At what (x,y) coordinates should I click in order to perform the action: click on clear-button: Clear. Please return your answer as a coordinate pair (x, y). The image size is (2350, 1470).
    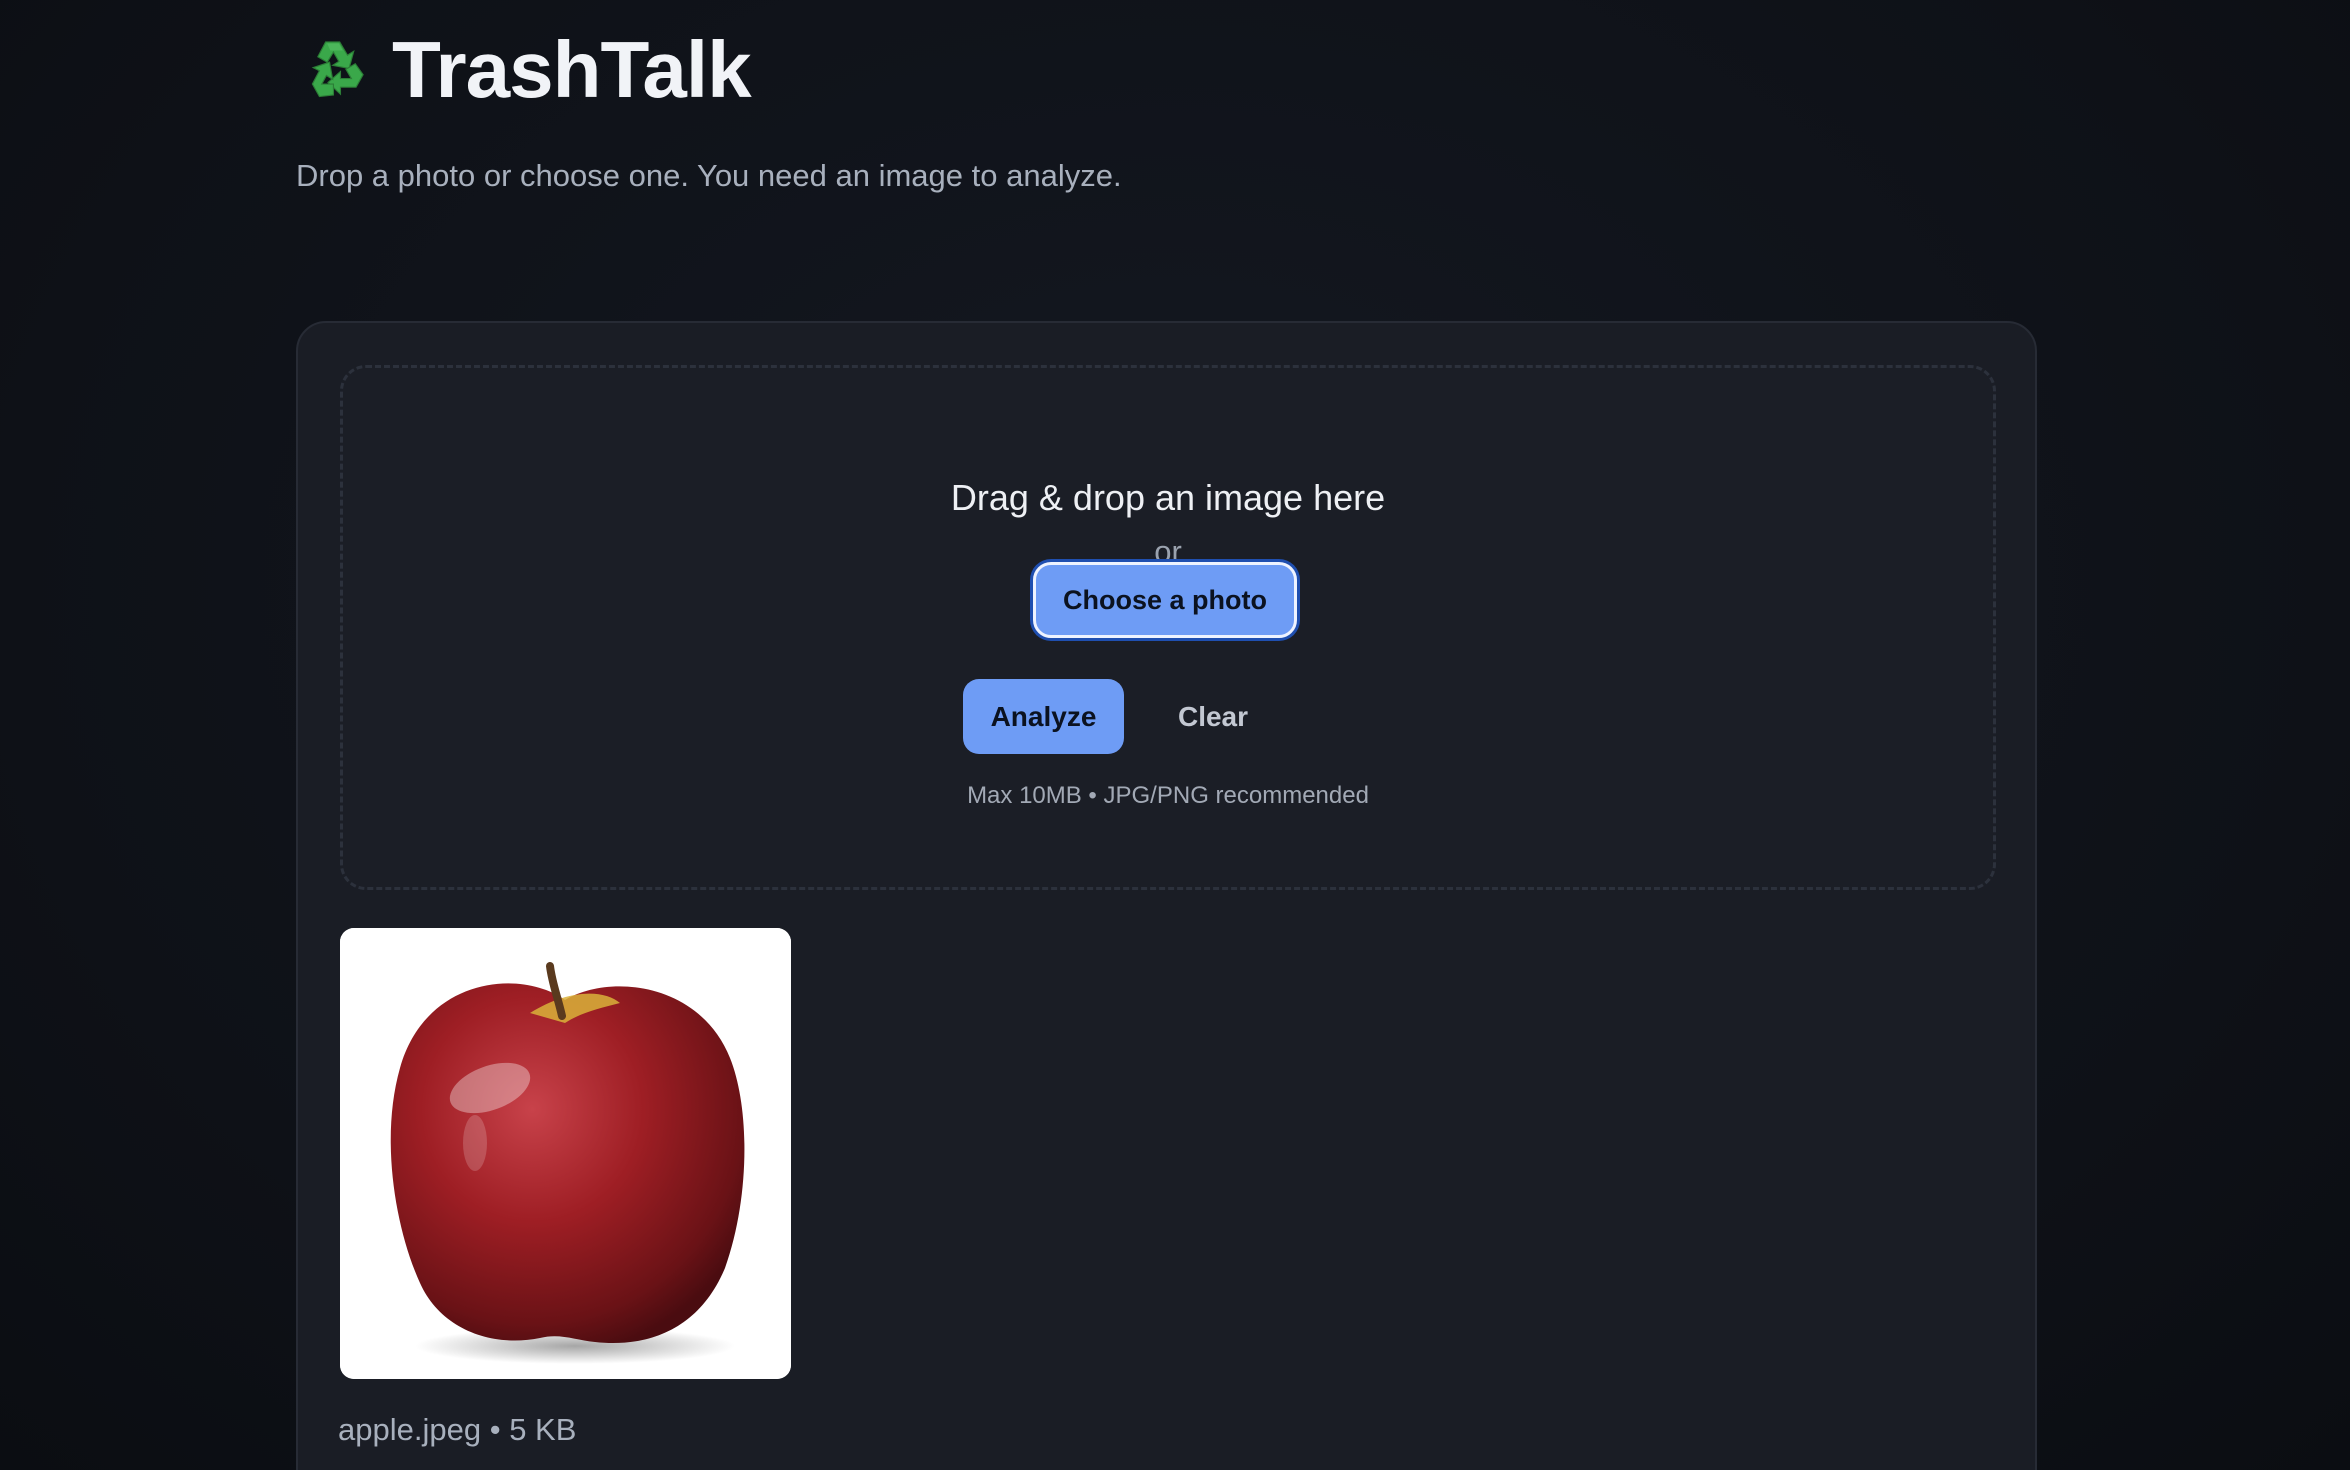
    Looking at the image, I should click on (1213, 716).